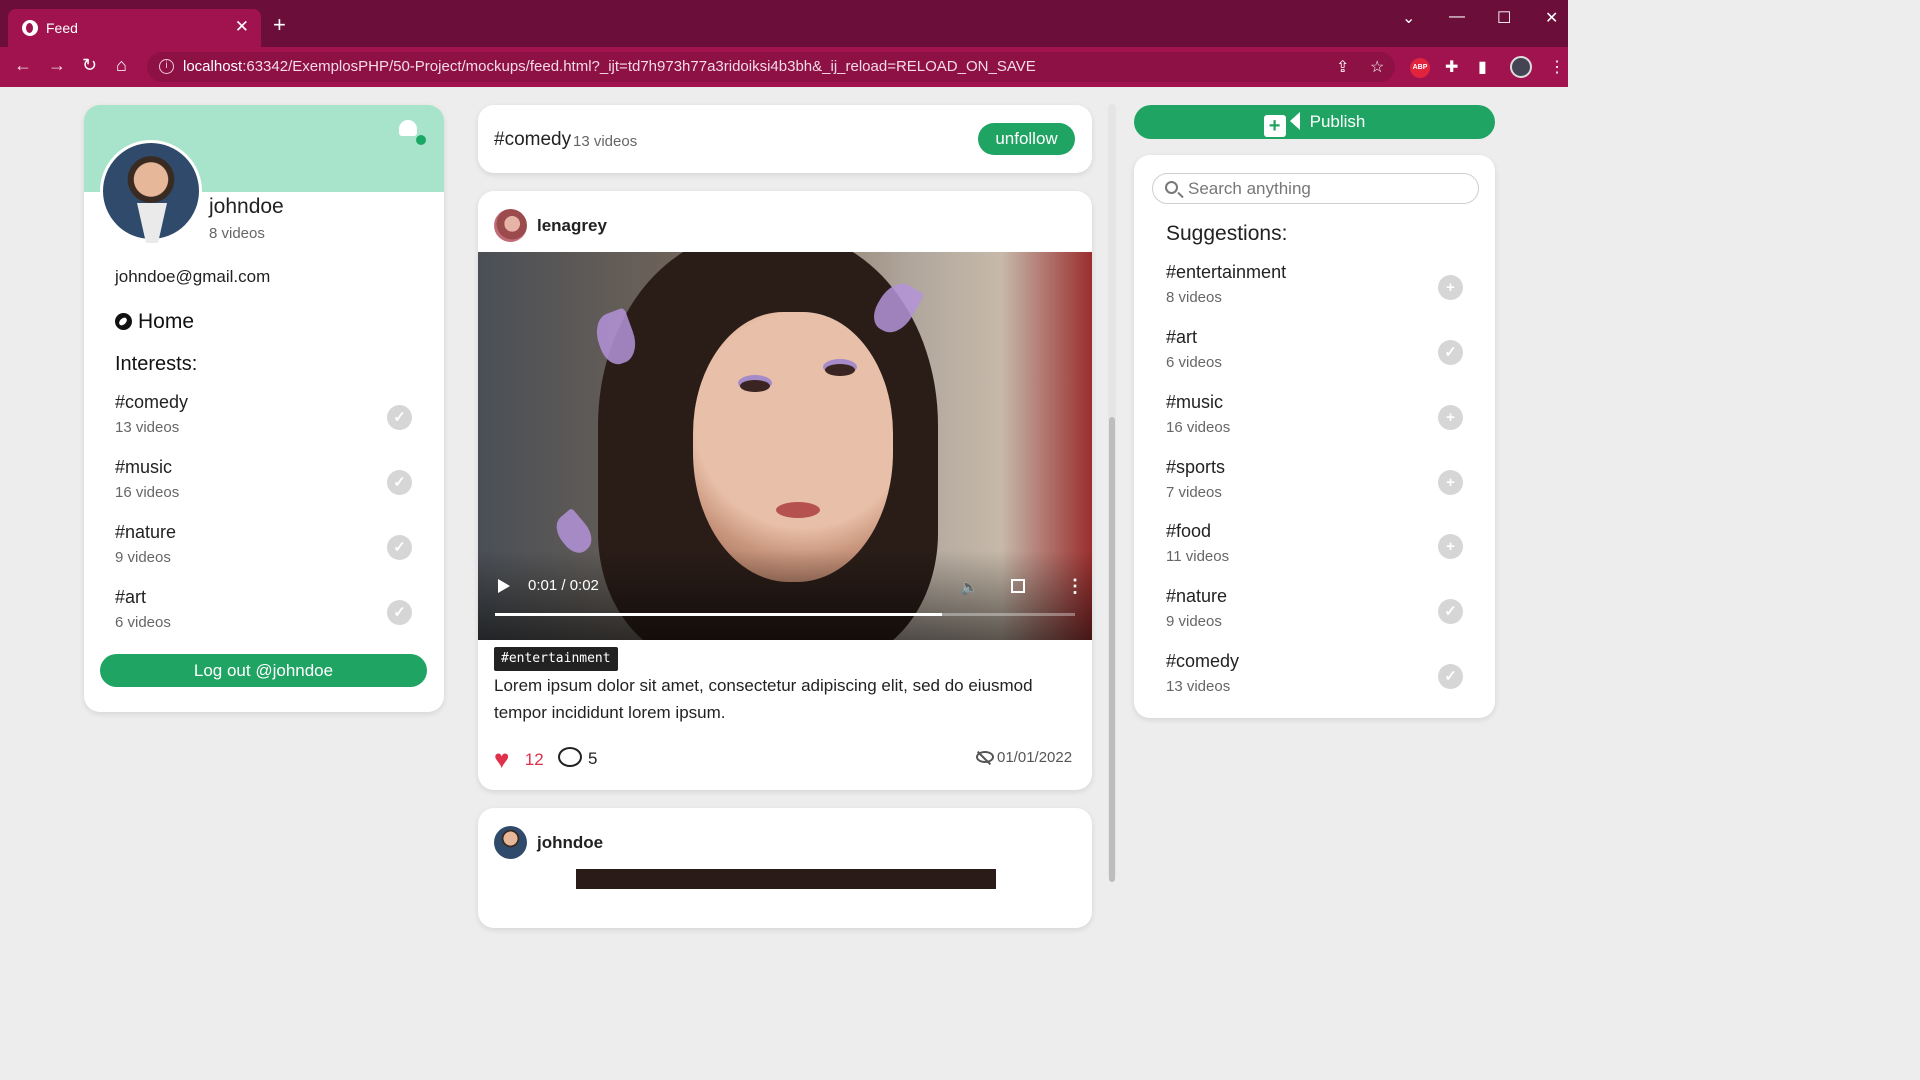 Image resolution: width=1920 pixels, height=1080 pixels. What do you see at coordinates (570, 843) in the screenshot?
I see `post-author-name: johndoe` at bounding box center [570, 843].